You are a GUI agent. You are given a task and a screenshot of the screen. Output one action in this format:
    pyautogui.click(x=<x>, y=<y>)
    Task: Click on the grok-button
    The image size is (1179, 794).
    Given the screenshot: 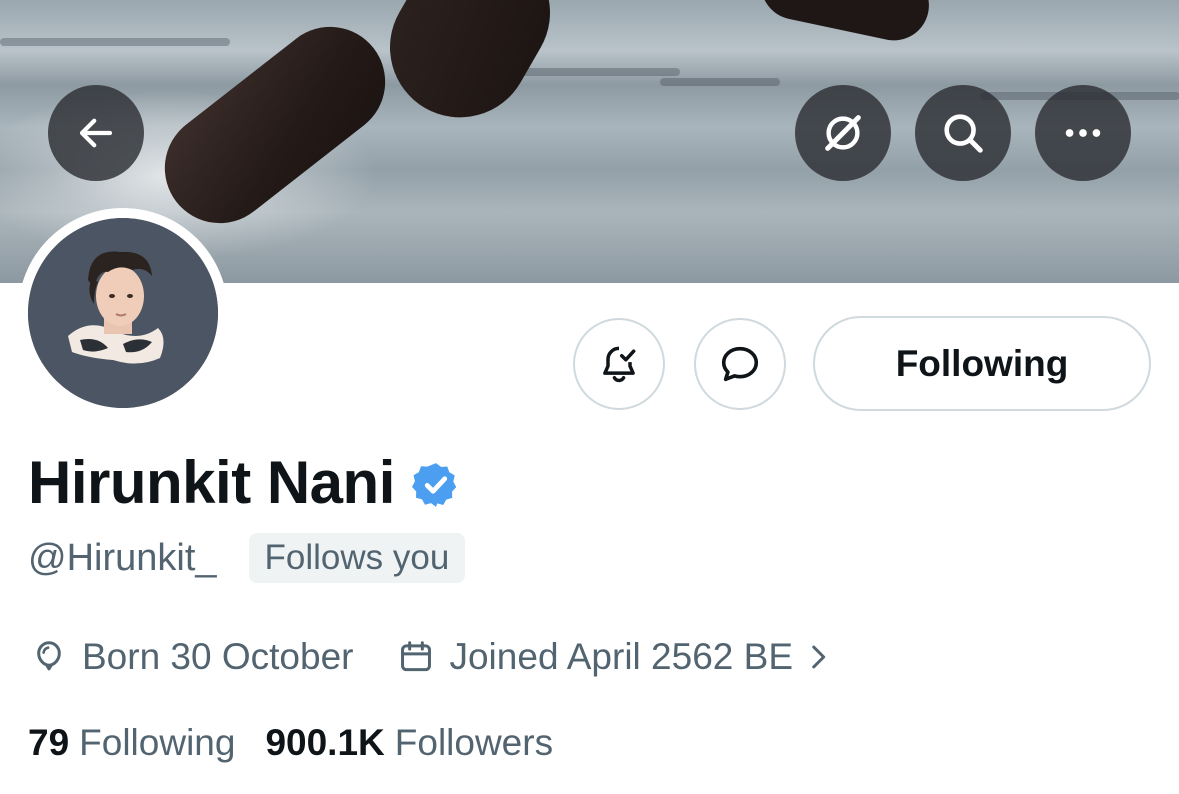 What is the action you would take?
    pyautogui.click(x=843, y=133)
    